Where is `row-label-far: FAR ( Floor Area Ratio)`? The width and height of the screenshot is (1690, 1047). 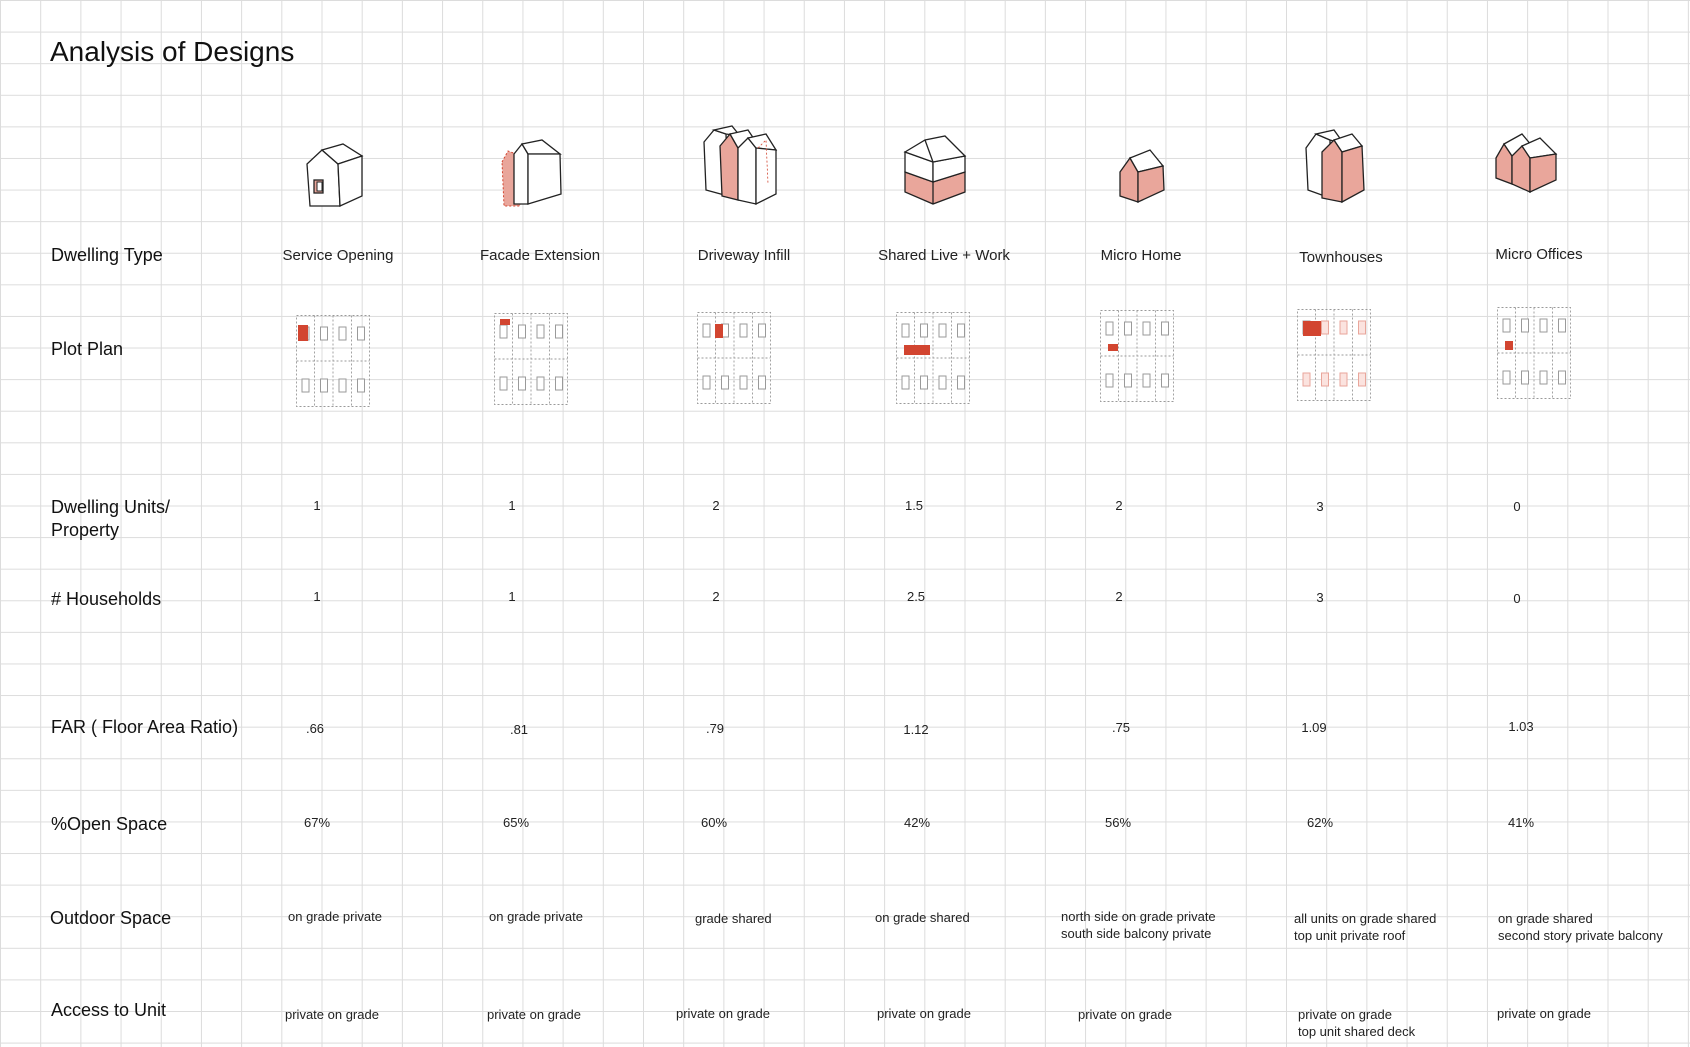 row-label-far: FAR ( Floor Area Ratio) is located at coordinates (145, 727).